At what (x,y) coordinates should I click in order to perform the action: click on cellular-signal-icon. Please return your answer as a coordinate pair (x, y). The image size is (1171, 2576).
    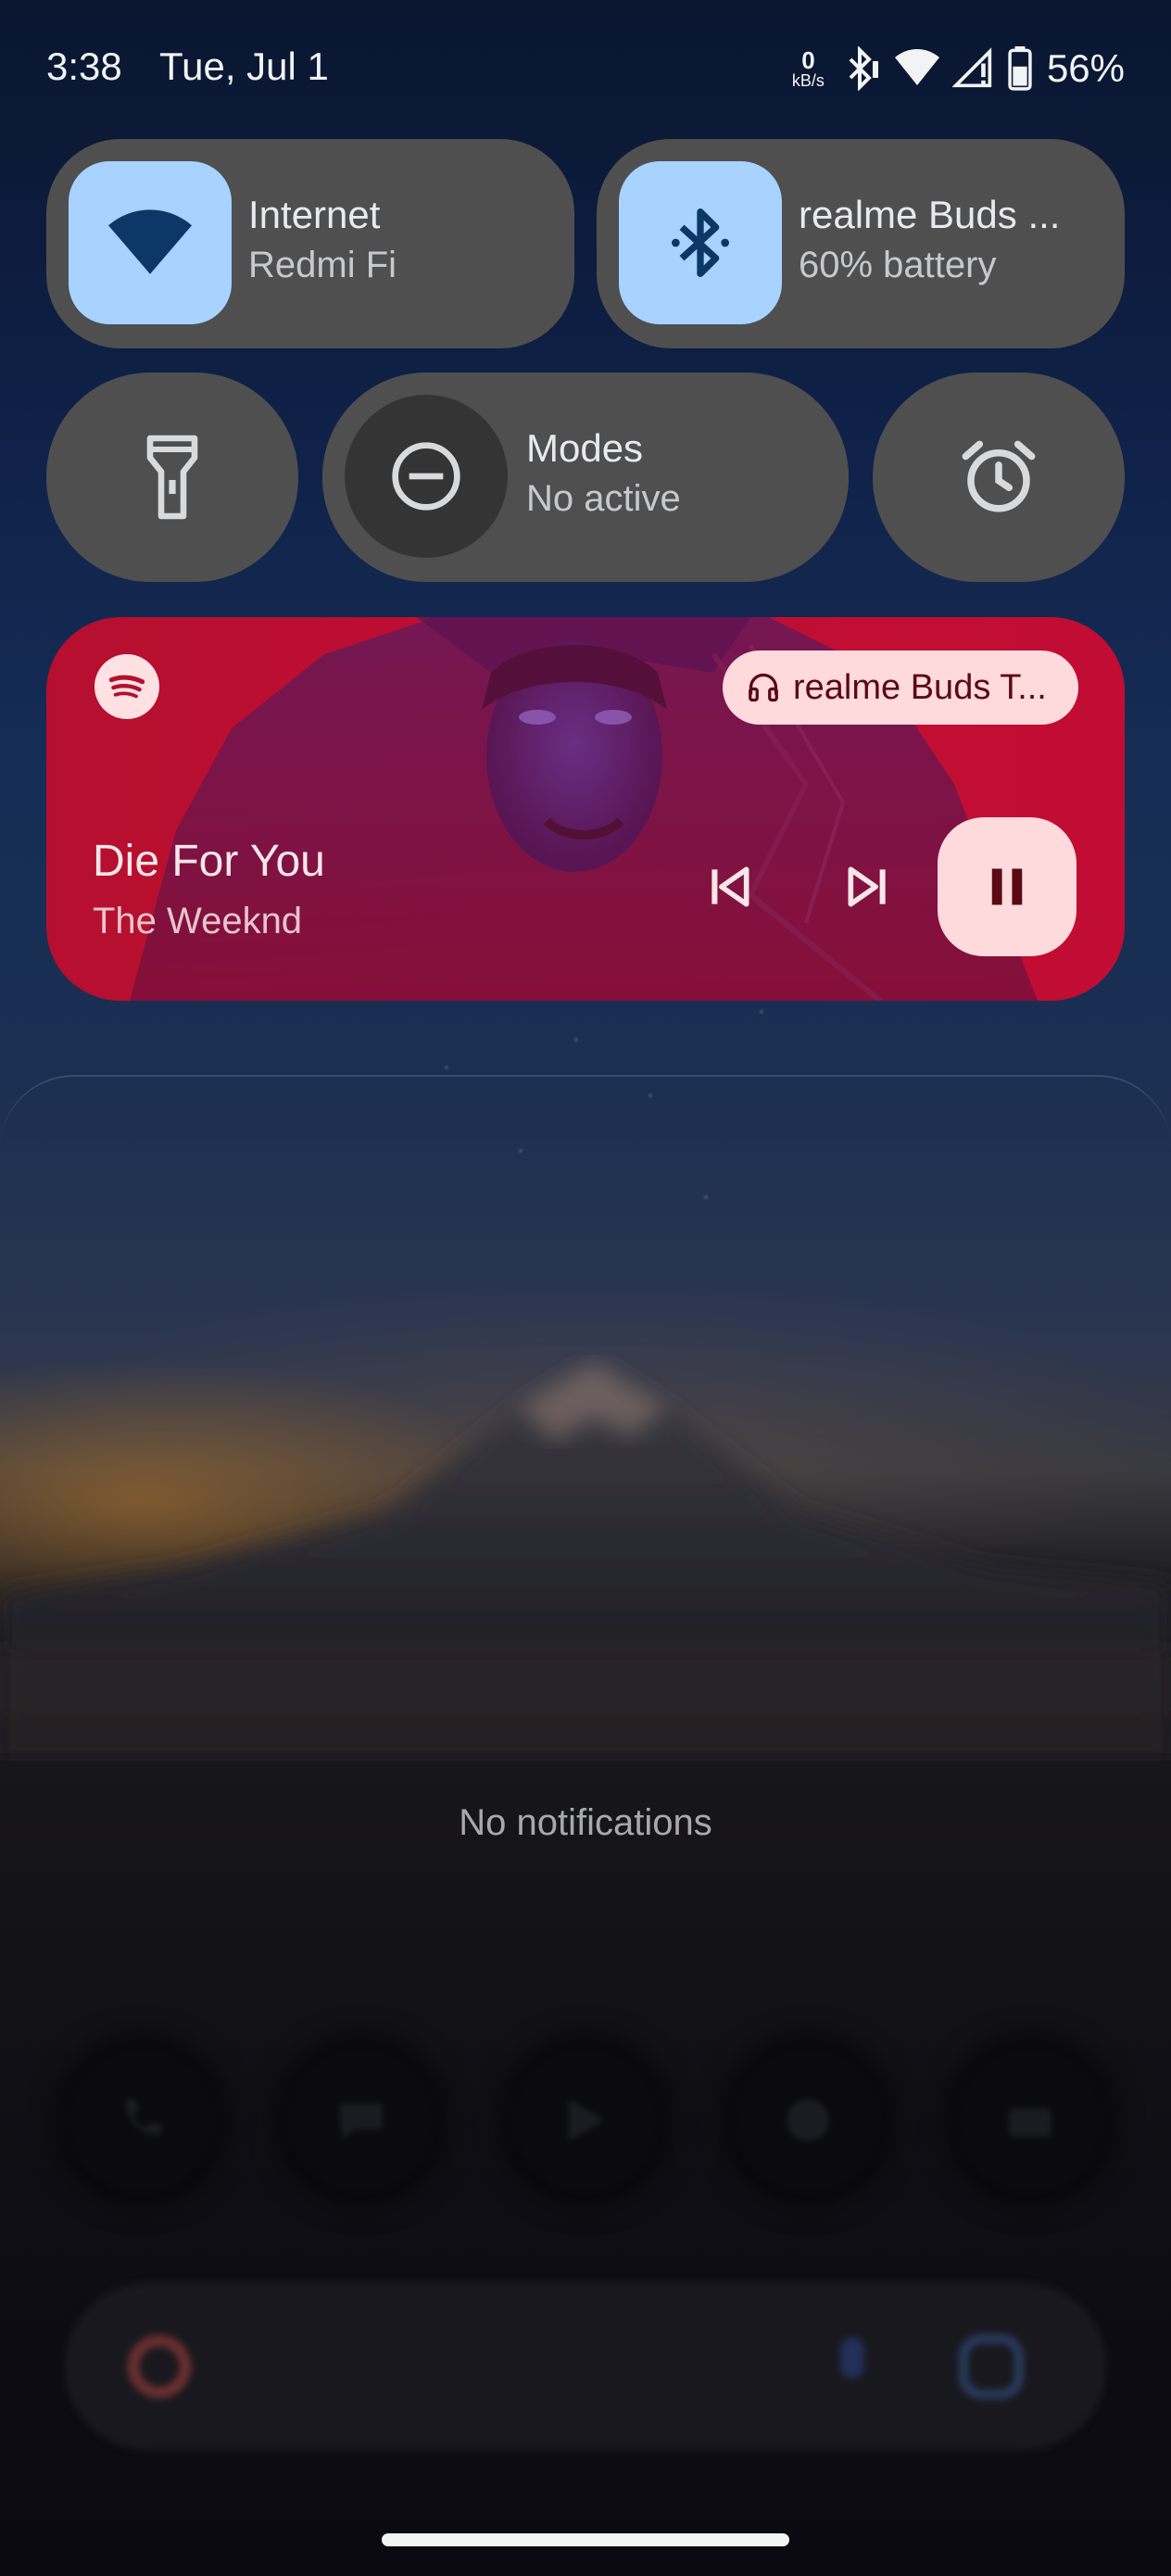
    Looking at the image, I should click on (971, 68).